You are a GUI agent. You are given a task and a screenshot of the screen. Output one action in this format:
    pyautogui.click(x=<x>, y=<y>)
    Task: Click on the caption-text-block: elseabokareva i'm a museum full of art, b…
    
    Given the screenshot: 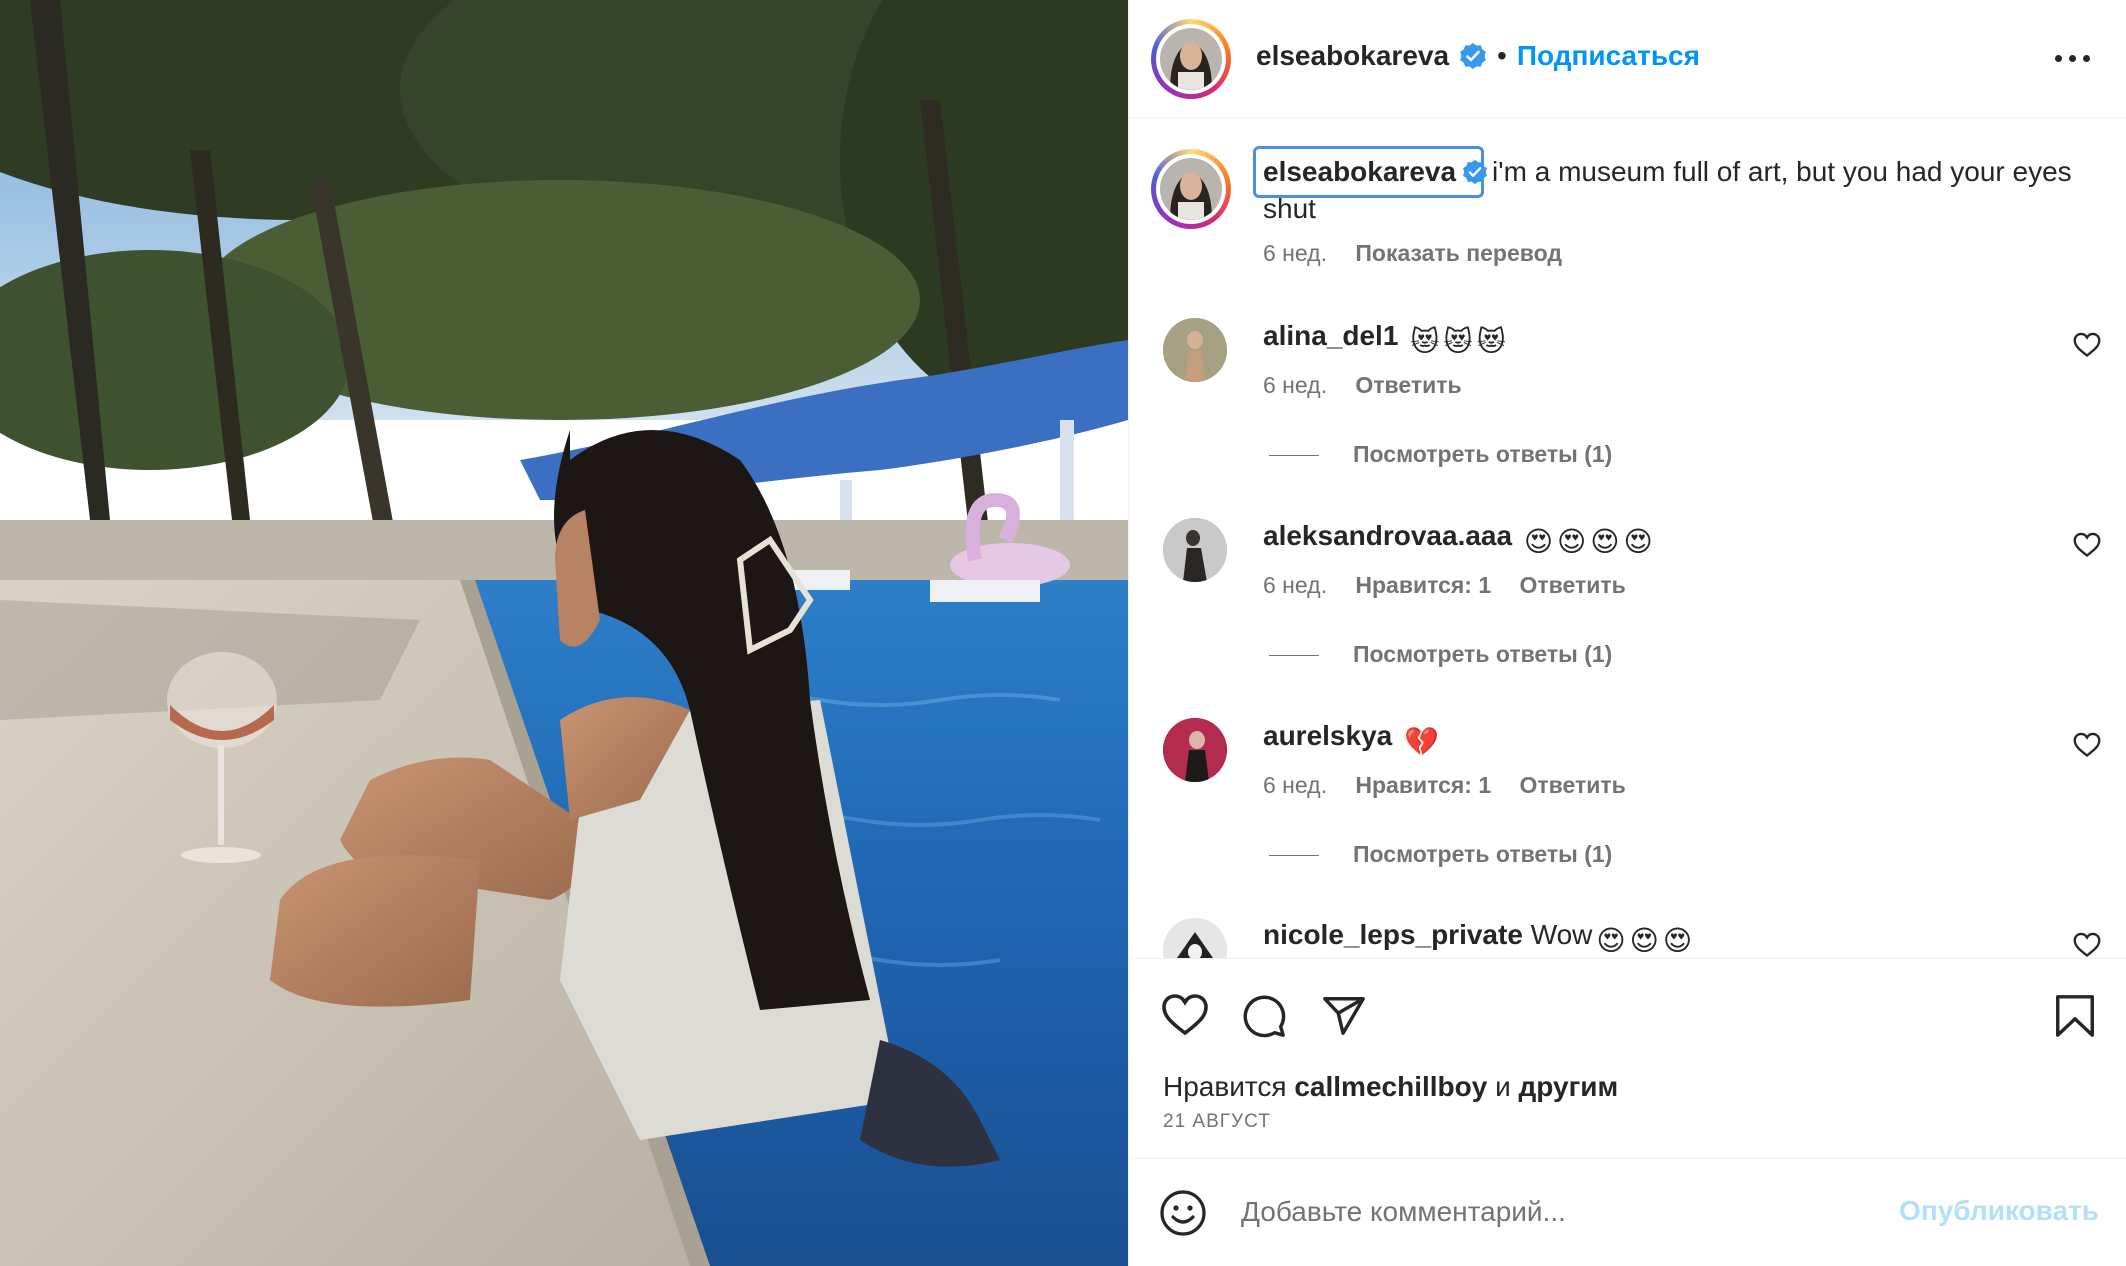 What is the action you would take?
    pyautogui.click(x=1673, y=190)
    